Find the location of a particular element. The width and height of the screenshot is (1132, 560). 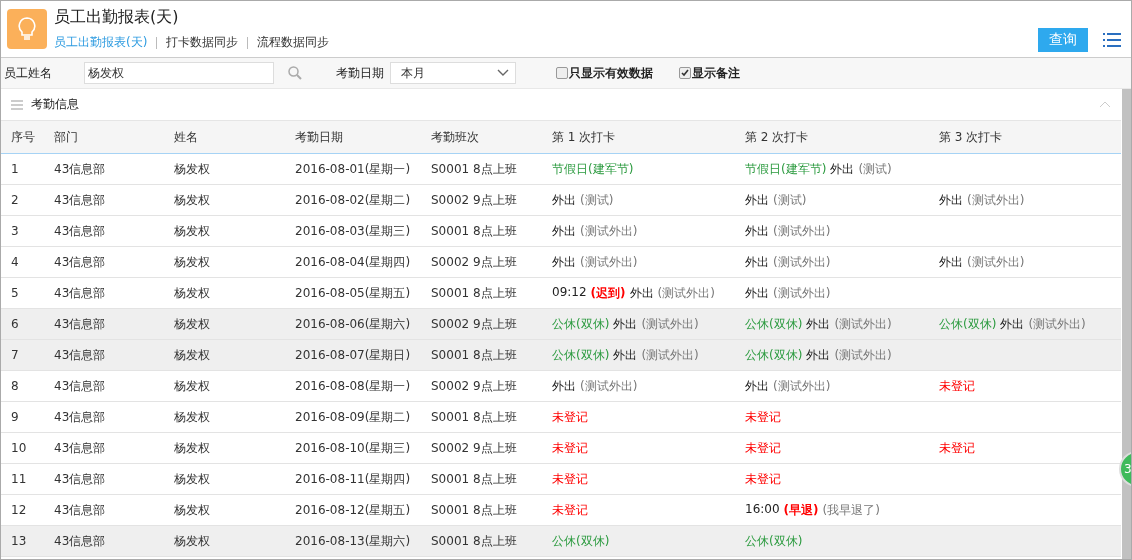

table-cell-text: 2 is located at coordinates (15, 200).